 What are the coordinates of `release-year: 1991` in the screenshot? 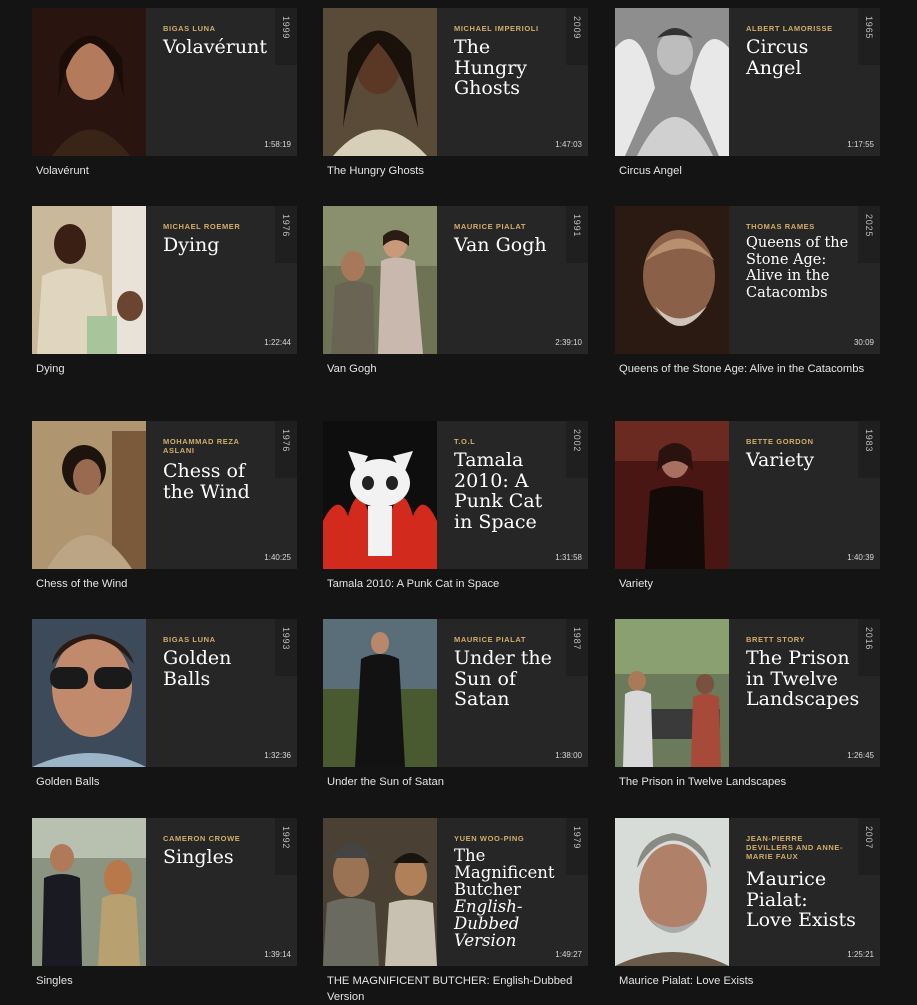 It's located at (577, 226).